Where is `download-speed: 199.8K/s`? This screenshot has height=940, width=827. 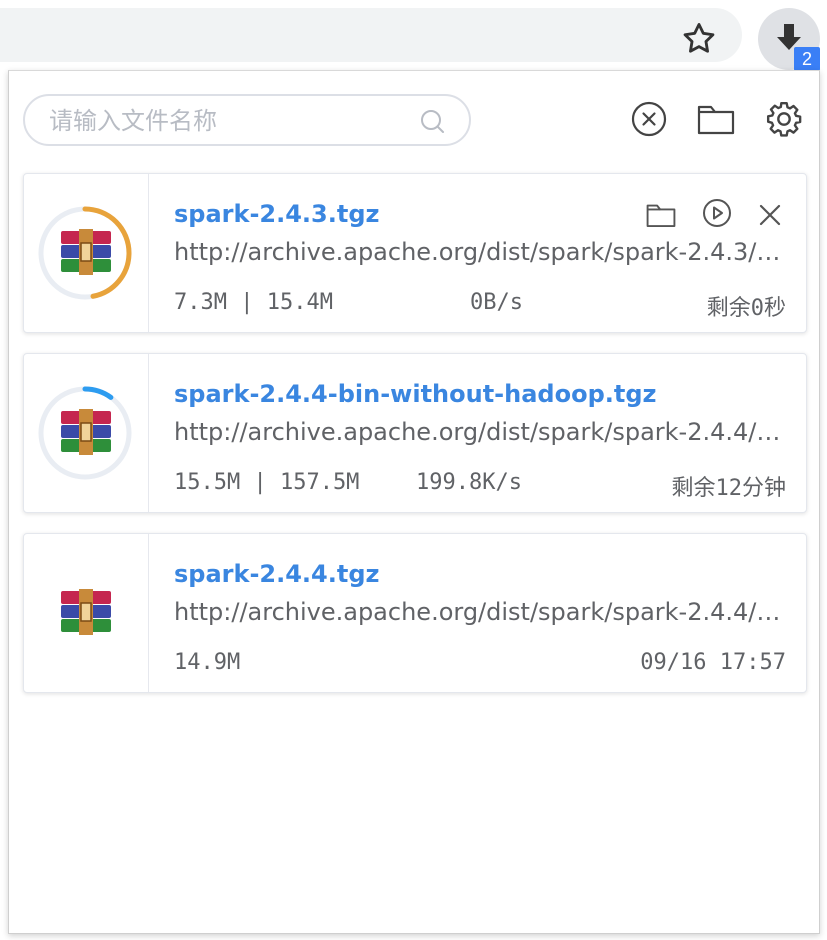
download-speed: 199.8K/s is located at coordinates (469, 482).